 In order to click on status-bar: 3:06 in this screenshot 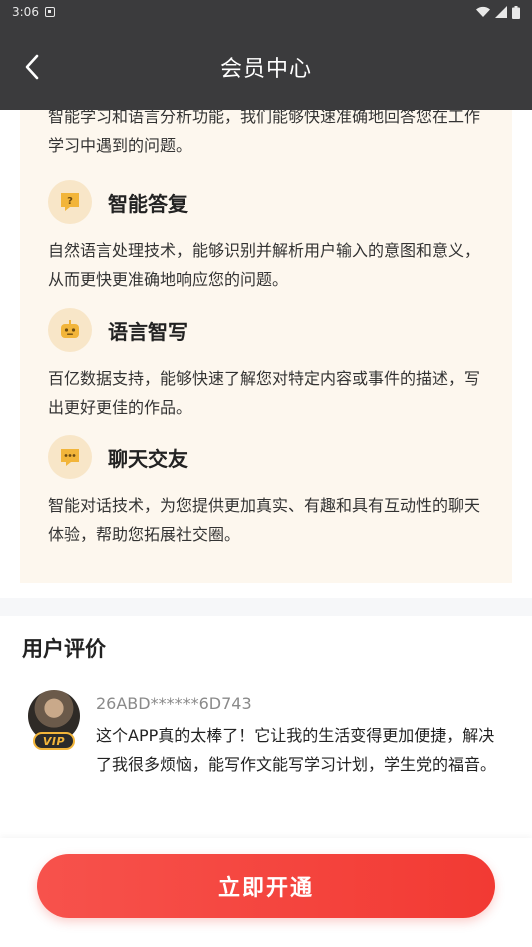, I will do `click(266, 12)`.